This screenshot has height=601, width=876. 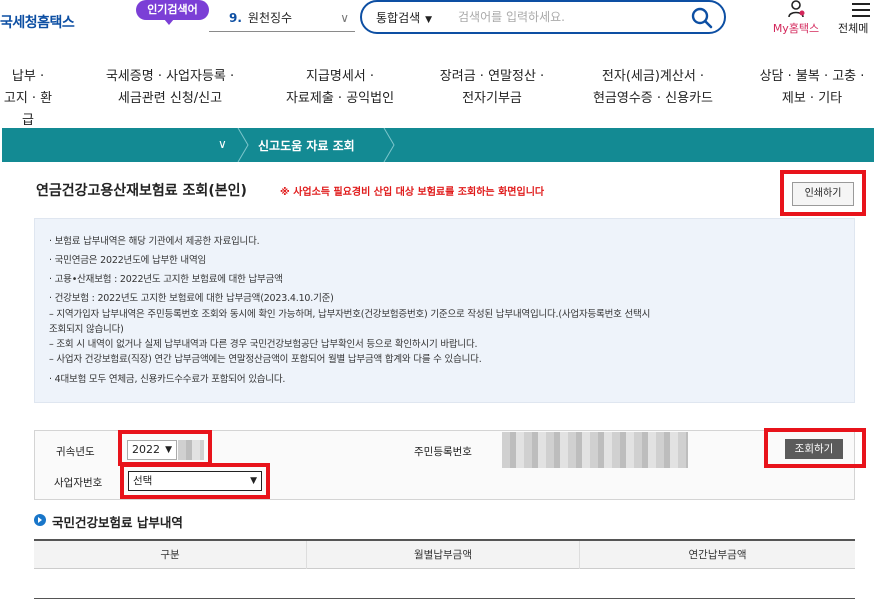 I want to click on notice-line: · 보험료 납부내역은 해당 기관에서 제공한 자료입니다., so click(x=154, y=241).